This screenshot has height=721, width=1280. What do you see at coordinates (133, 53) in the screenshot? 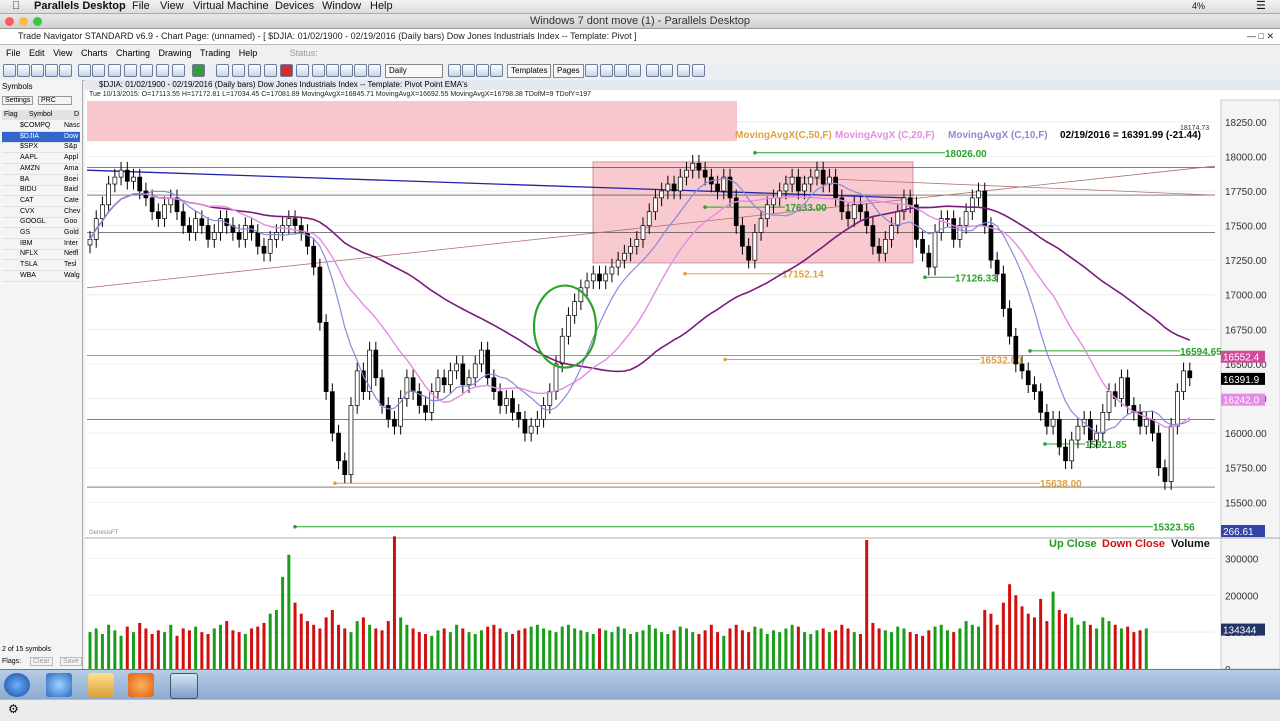
I see `menu-charting: Charting` at bounding box center [133, 53].